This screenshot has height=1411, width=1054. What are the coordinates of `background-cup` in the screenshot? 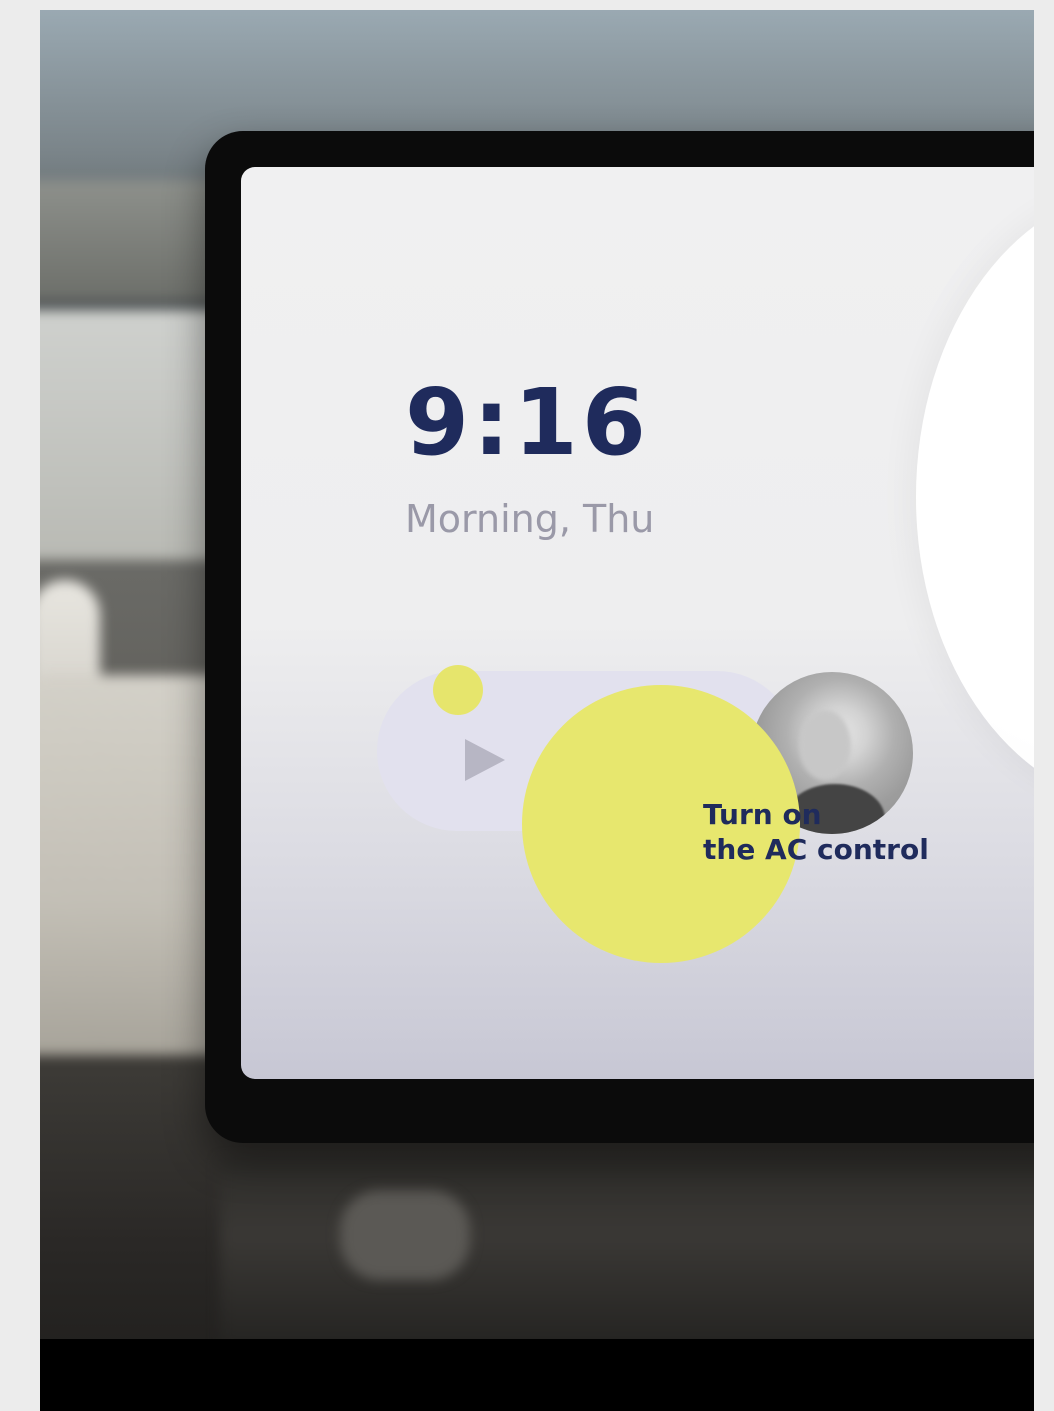 It's located at (405, 1235).